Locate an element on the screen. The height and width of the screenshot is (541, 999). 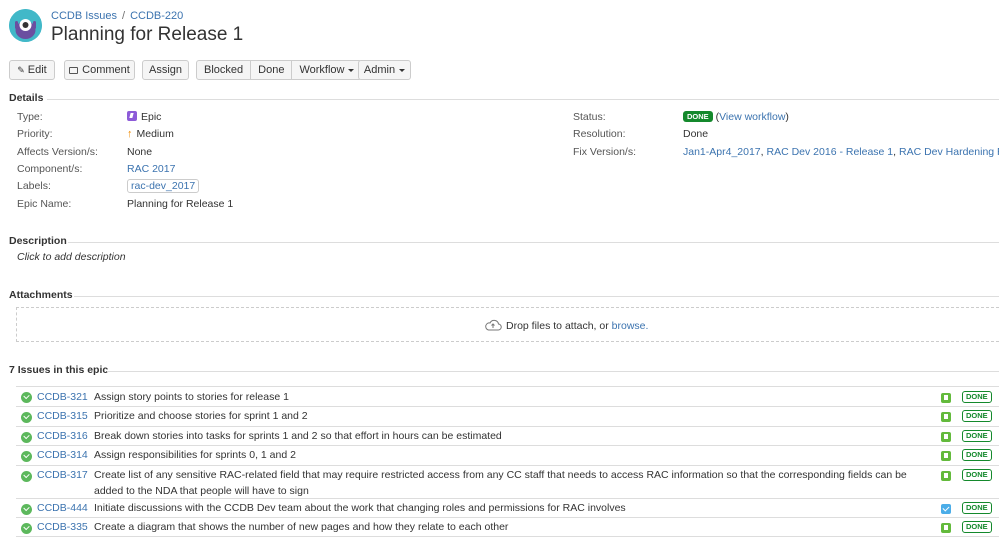
assign-button-label: Assign is located at coordinates (165, 70).